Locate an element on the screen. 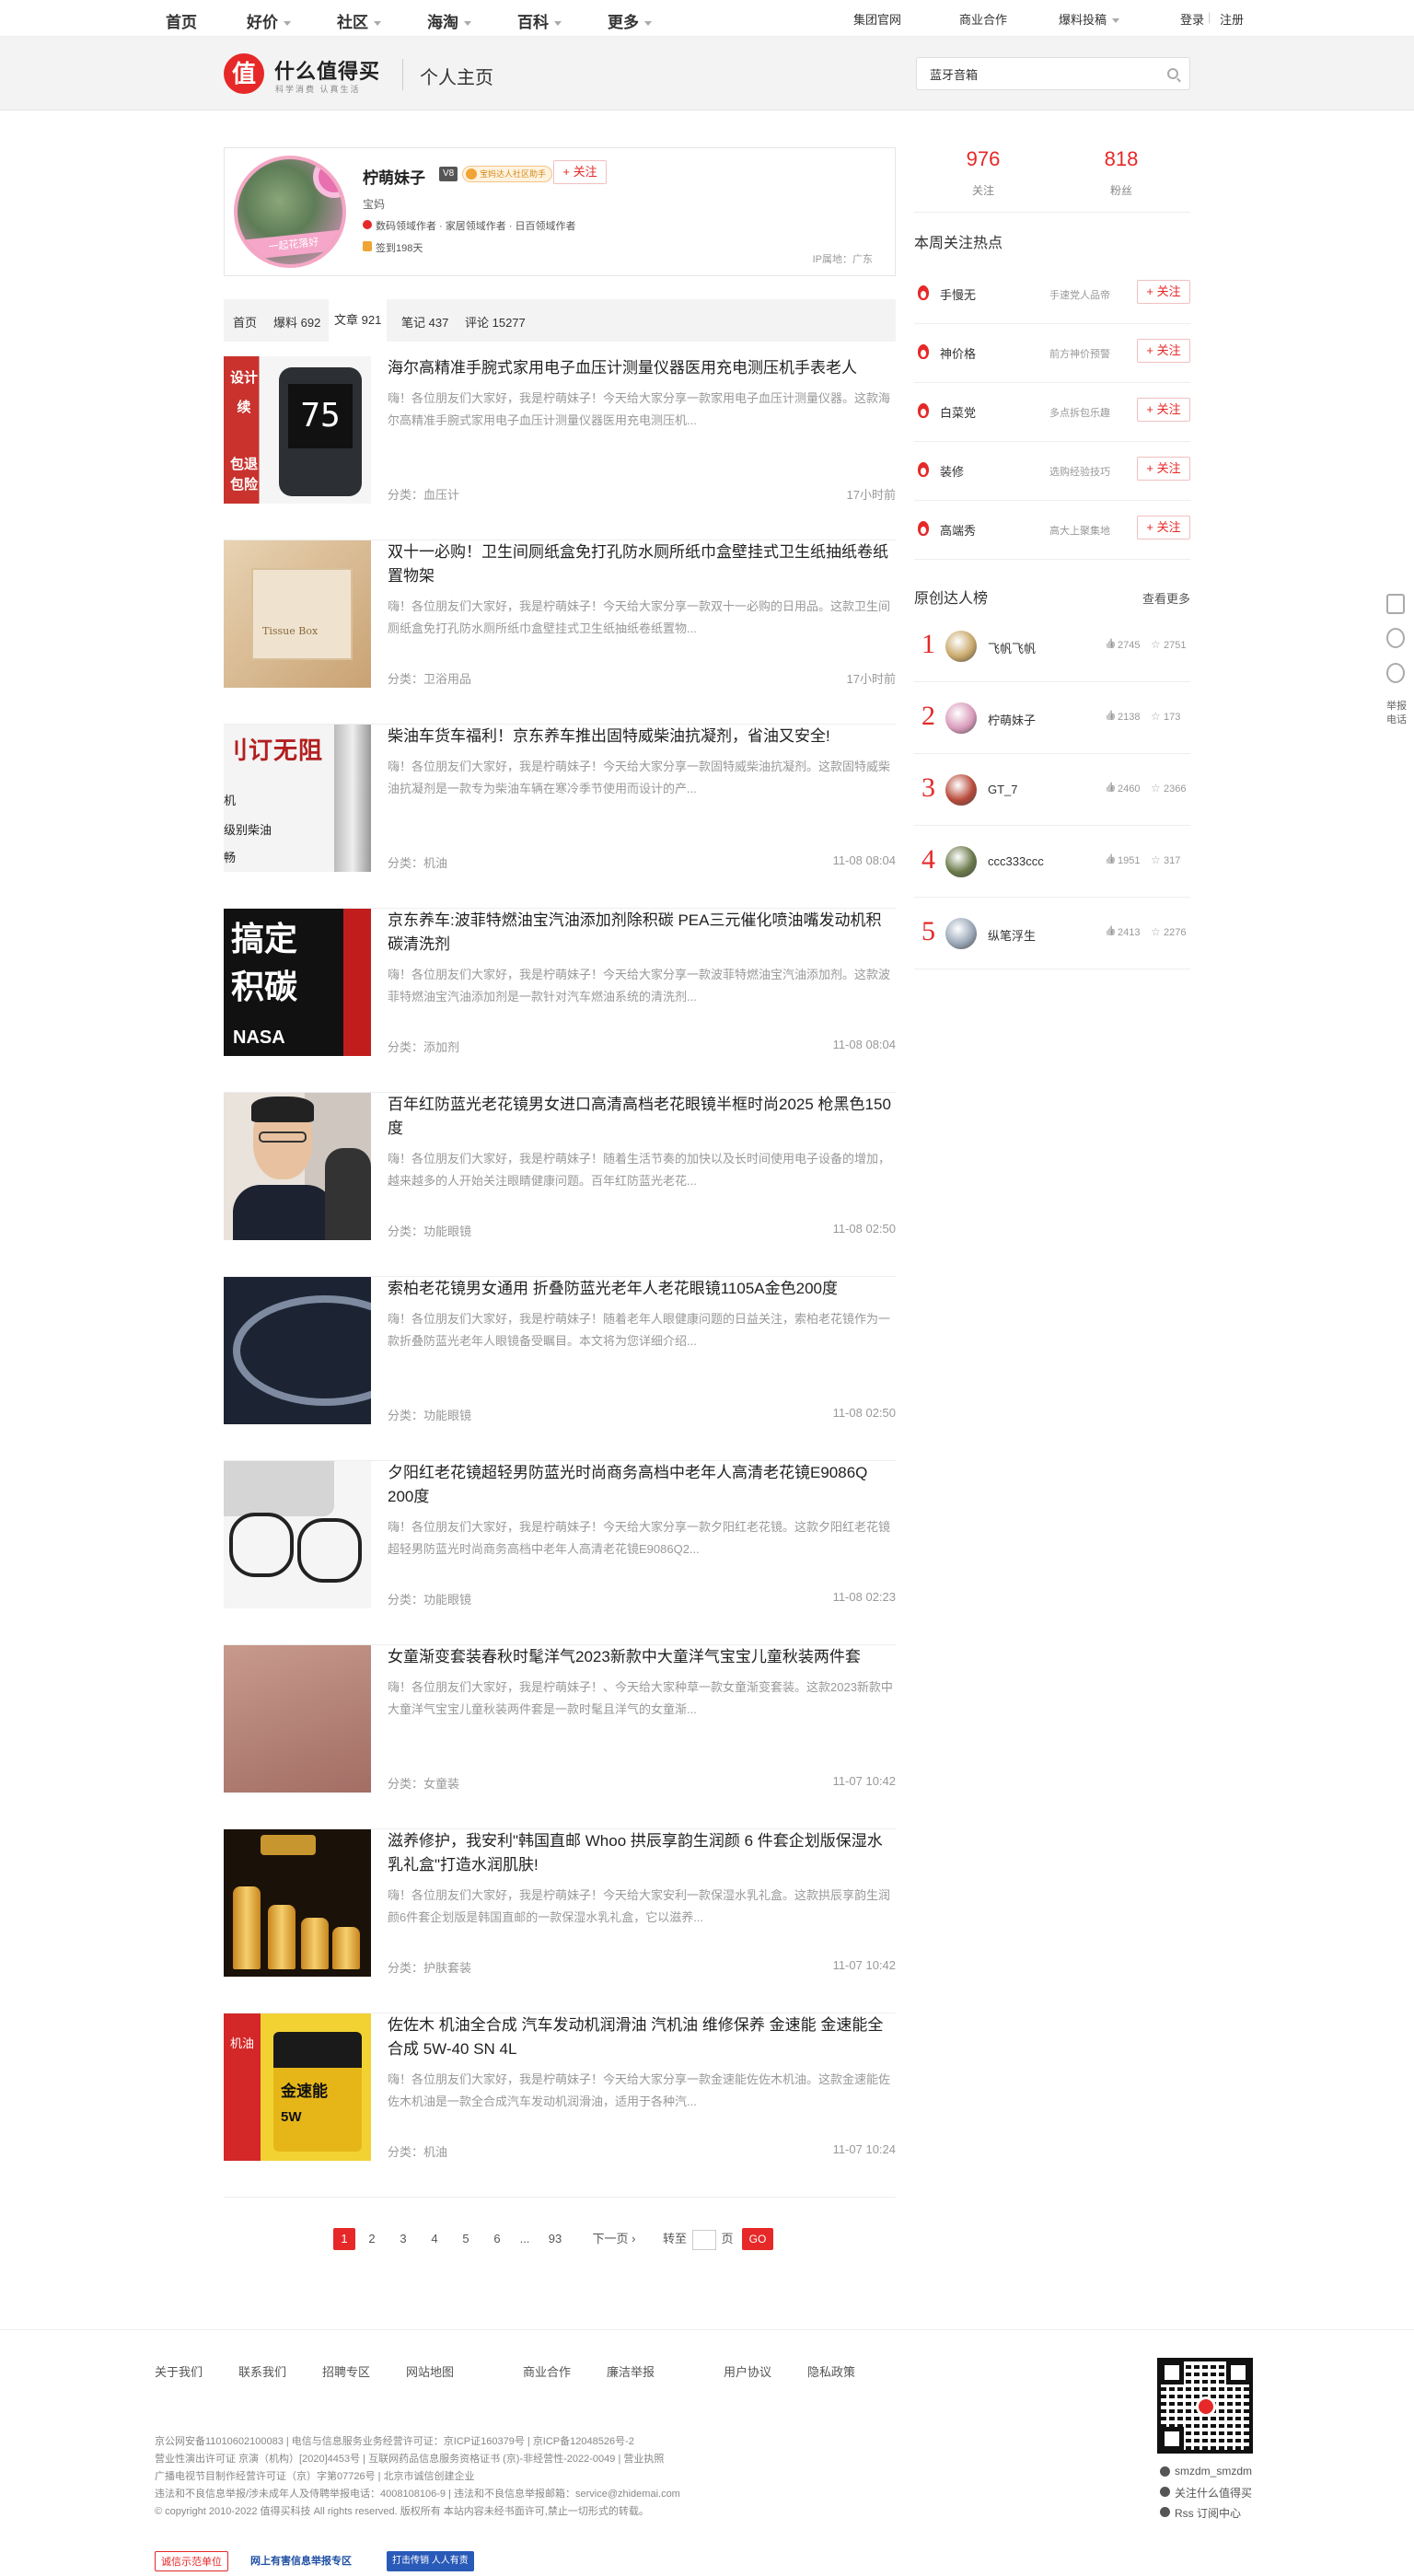  article-category: 分类：添加剂 is located at coordinates (423, 1046).